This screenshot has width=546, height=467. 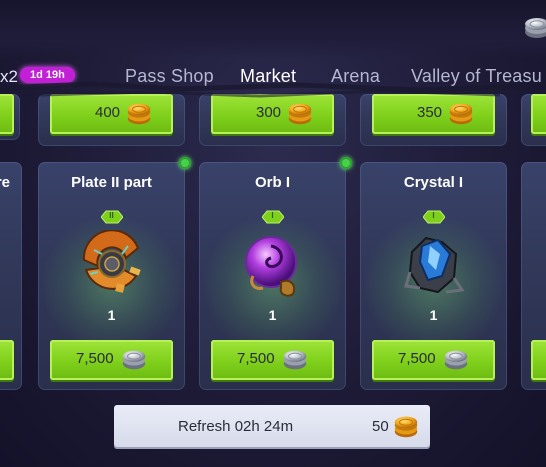 What do you see at coordinates (272, 182) in the screenshot?
I see `item-title: Orb I` at bounding box center [272, 182].